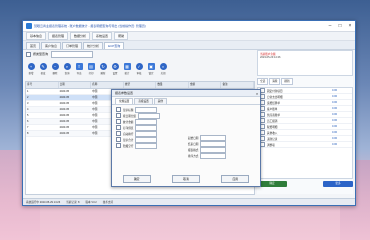  I want to click on option-field, so click(146, 145).